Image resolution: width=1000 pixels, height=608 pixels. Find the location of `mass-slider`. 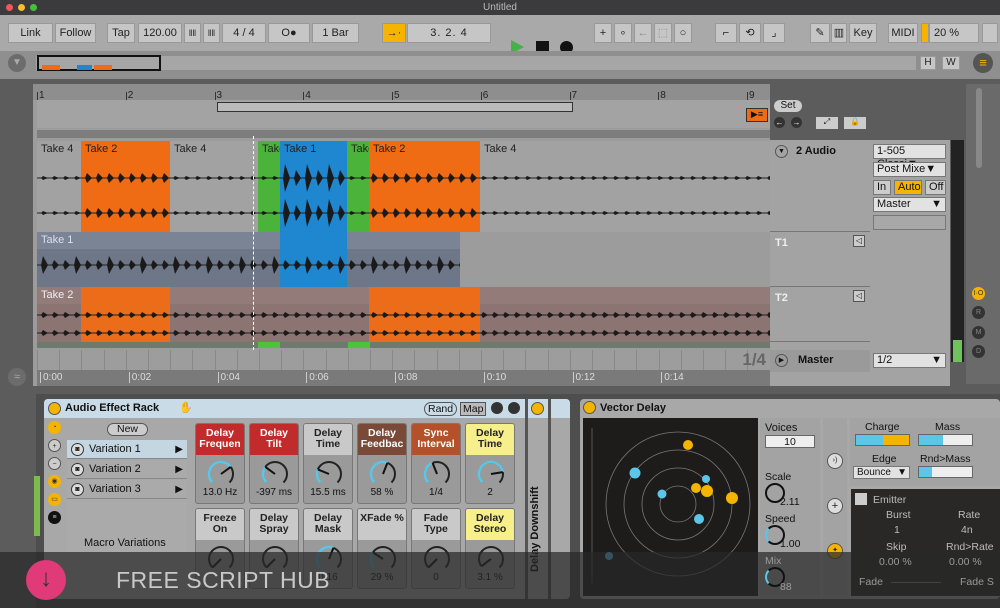

mass-slider is located at coordinates (945, 440).